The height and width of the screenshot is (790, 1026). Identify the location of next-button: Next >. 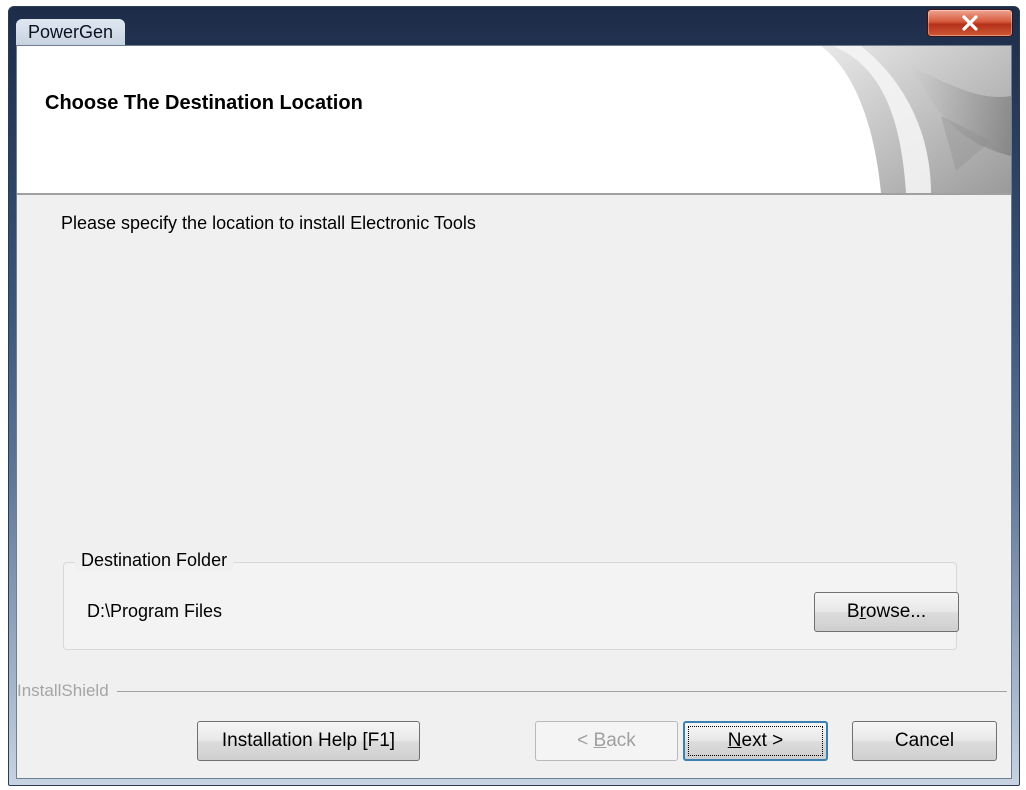
(755, 741).